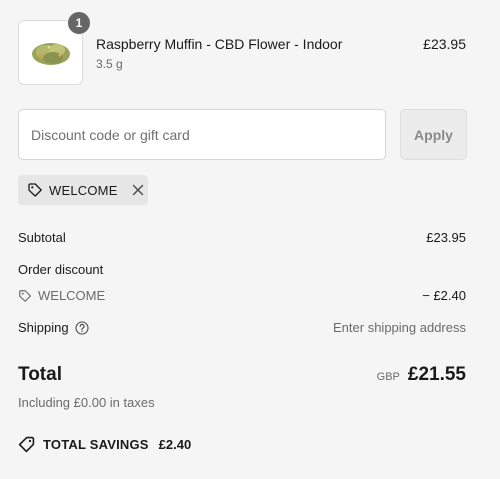 The width and height of the screenshot is (500, 479). I want to click on total-currency: GBP, so click(388, 377).